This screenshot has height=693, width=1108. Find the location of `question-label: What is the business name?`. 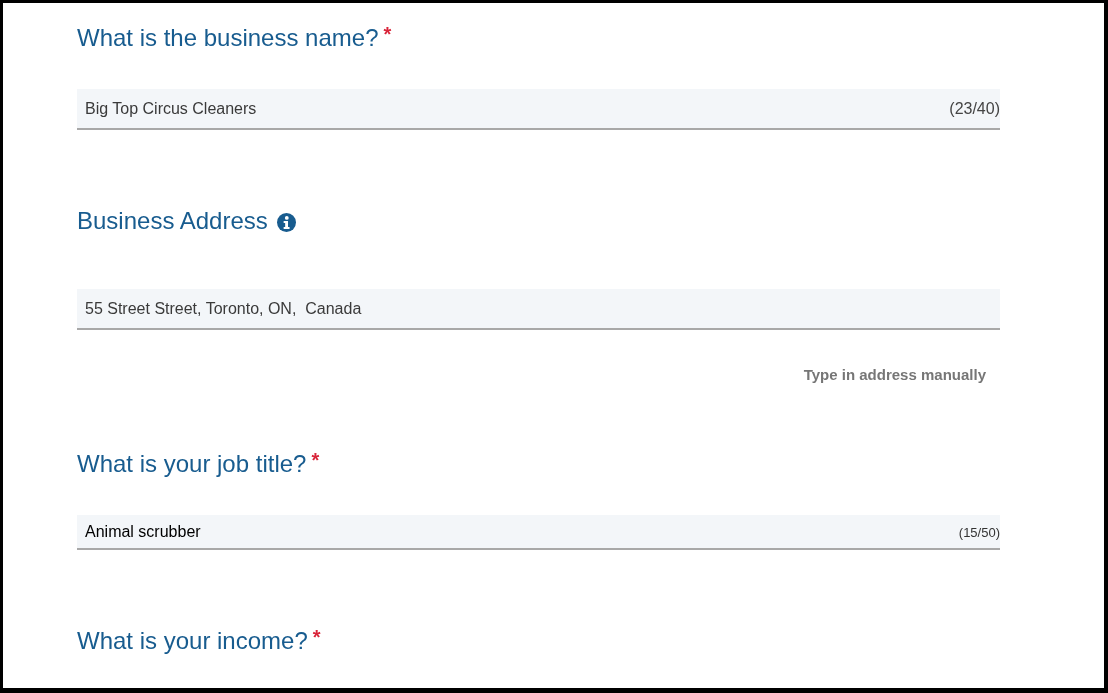

question-label: What is the business name? is located at coordinates (228, 38).